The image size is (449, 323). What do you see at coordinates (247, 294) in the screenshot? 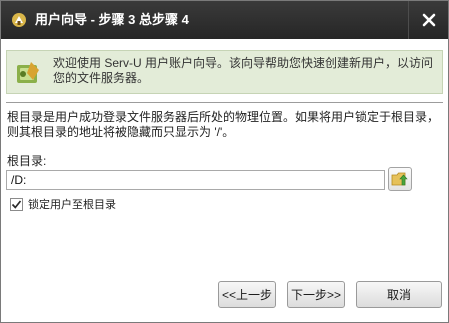
I see `back-button: <<上一步` at bounding box center [247, 294].